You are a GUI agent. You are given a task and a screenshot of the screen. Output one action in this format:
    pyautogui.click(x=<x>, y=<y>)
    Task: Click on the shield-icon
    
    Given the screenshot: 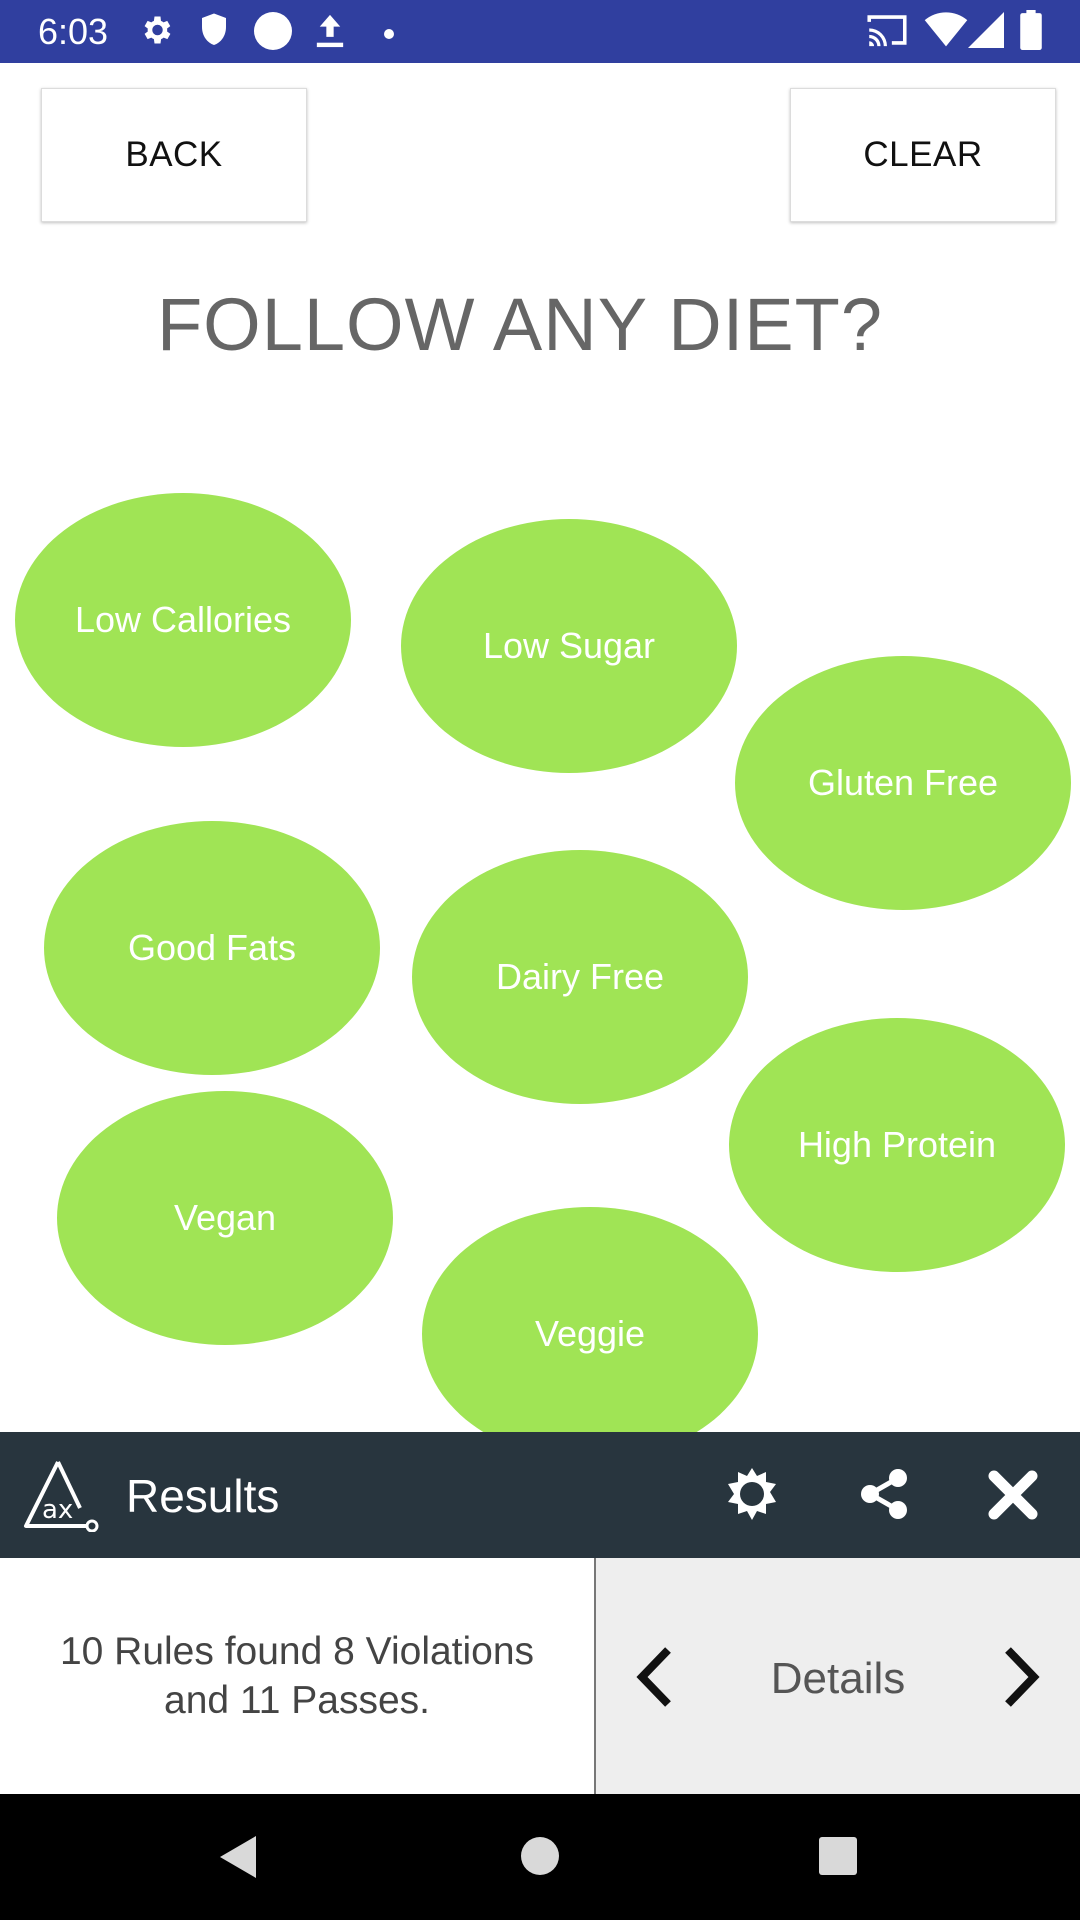 What is the action you would take?
    pyautogui.click(x=214, y=32)
    